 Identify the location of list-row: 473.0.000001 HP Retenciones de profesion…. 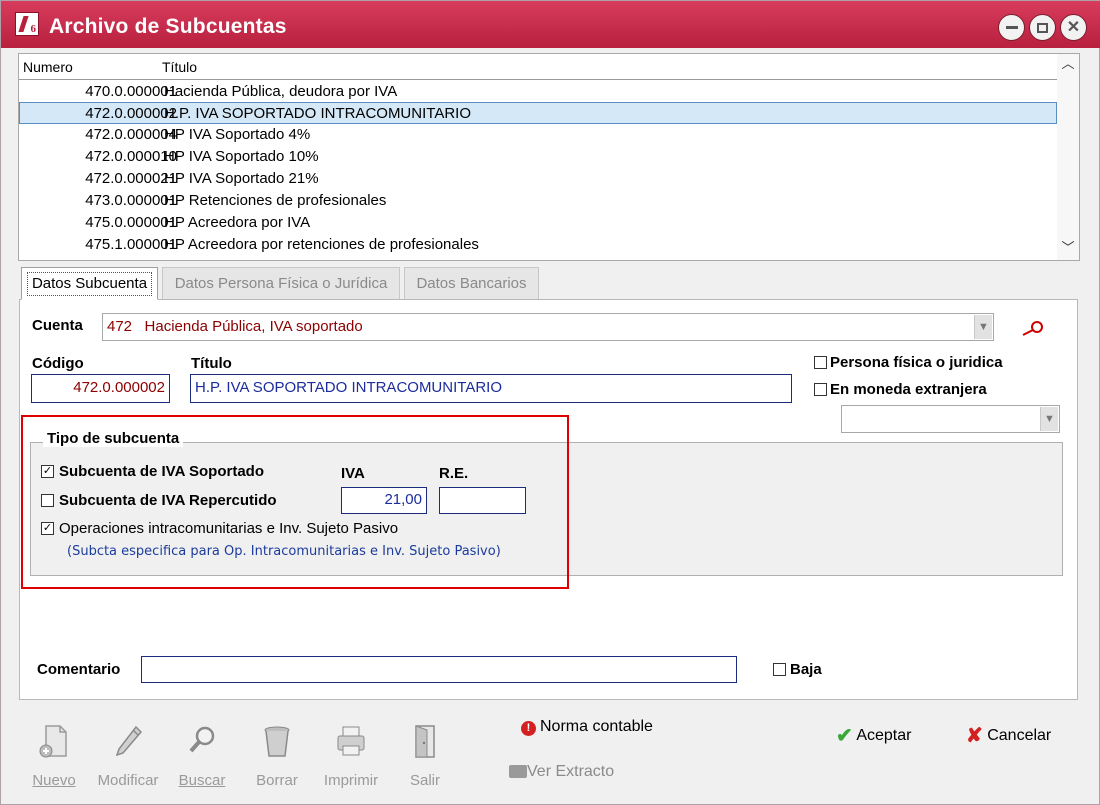
(538, 201).